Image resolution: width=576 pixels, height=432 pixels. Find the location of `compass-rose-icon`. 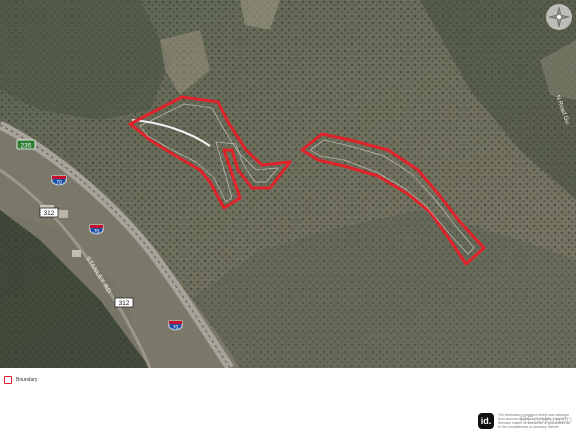

compass-rose-icon is located at coordinates (559, 17).